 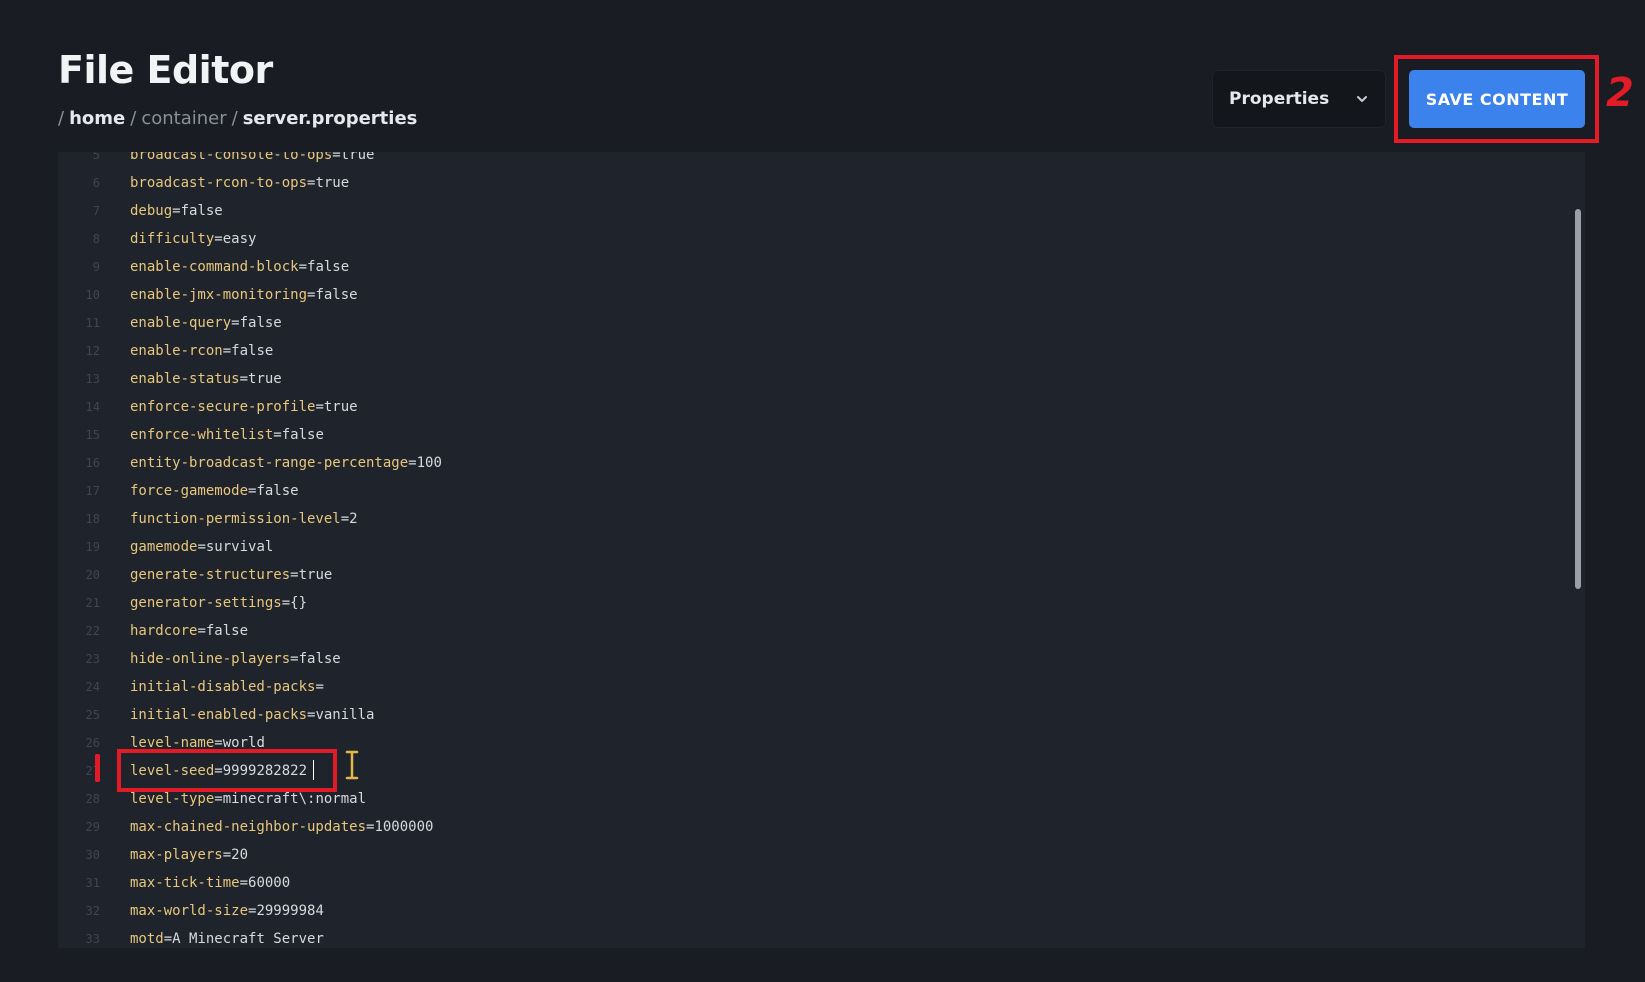 I want to click on line-number: 7, so click(x=96, y=211).